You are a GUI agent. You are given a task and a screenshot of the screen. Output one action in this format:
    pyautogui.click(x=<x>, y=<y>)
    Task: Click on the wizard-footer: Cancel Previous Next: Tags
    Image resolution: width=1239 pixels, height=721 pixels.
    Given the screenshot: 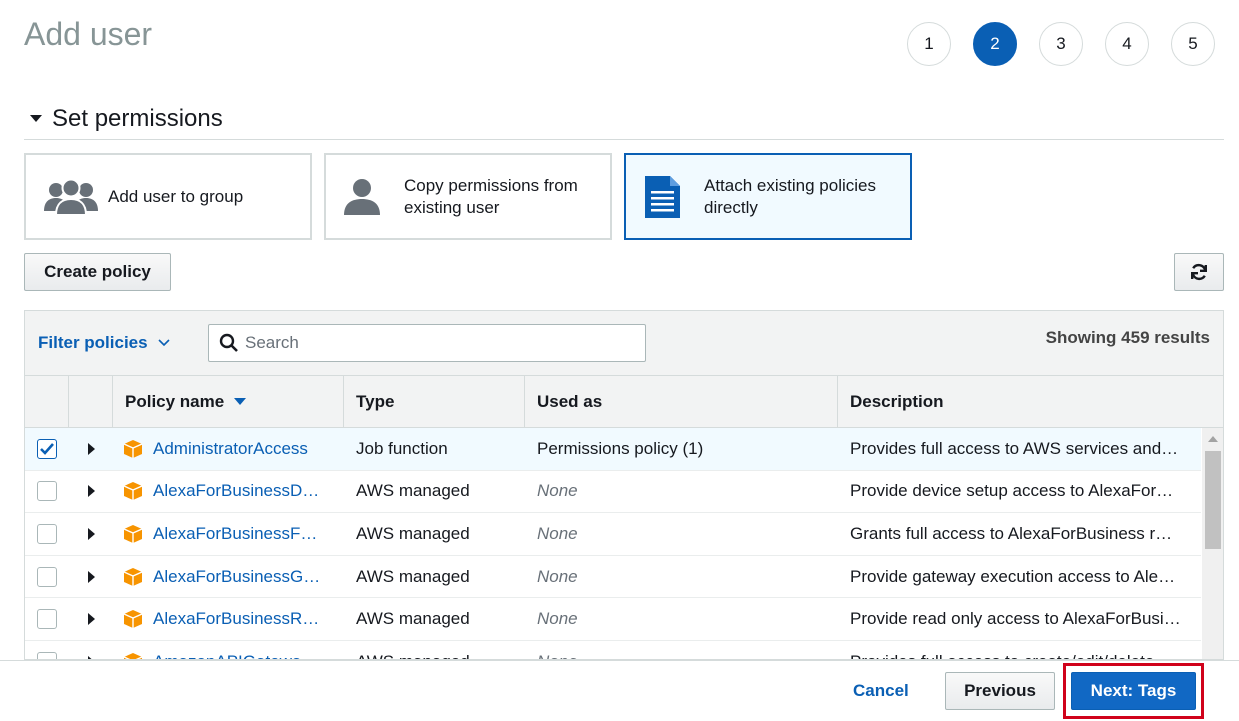 What is the action you would take?
    pyautogui.click(x=619, y=690)
    